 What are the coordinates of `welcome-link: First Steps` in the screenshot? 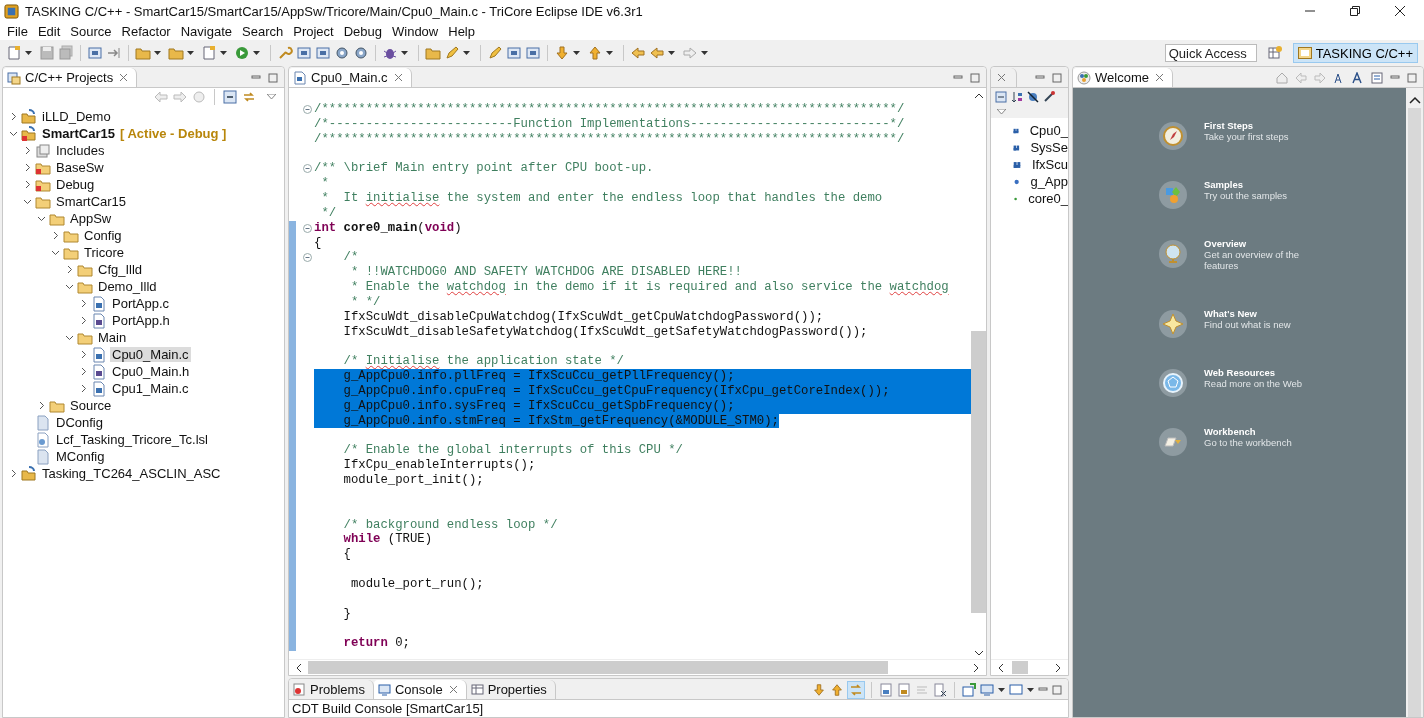 It's located at (1259, 125).